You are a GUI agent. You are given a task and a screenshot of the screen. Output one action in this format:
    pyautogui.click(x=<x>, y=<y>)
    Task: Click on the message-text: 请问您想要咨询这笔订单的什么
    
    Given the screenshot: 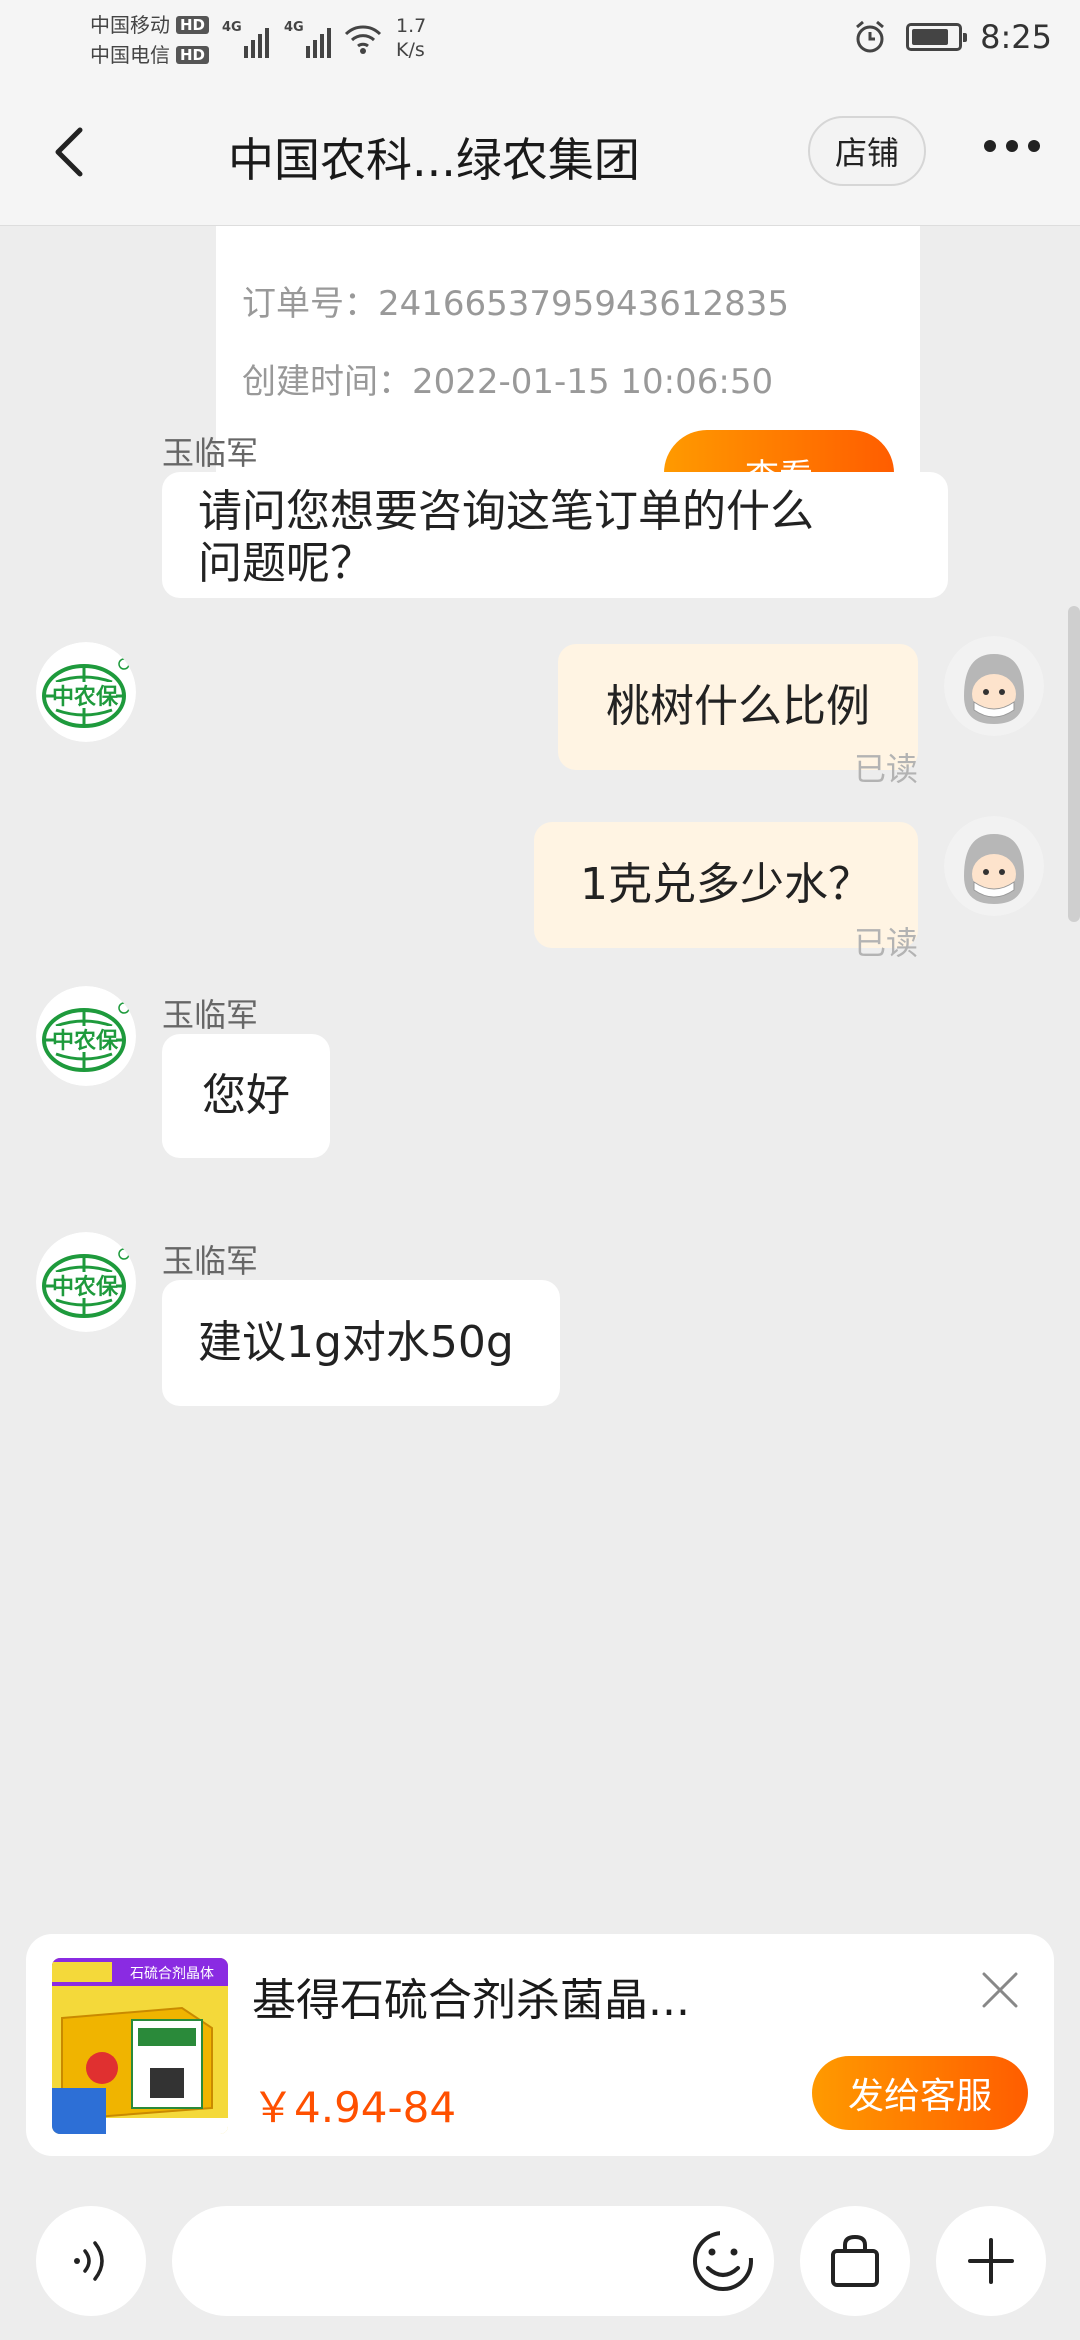 What is the action you would take?
    pyautogui.click(x=506, y=511)
    